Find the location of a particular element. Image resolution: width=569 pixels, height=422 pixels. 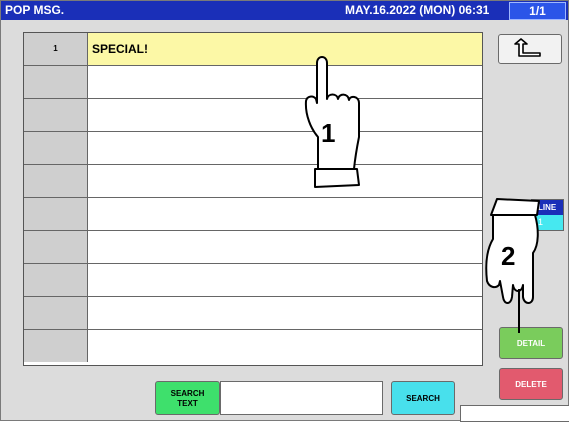

search-text-label: SEARCH TEXT is located at coordinates (187, 398).